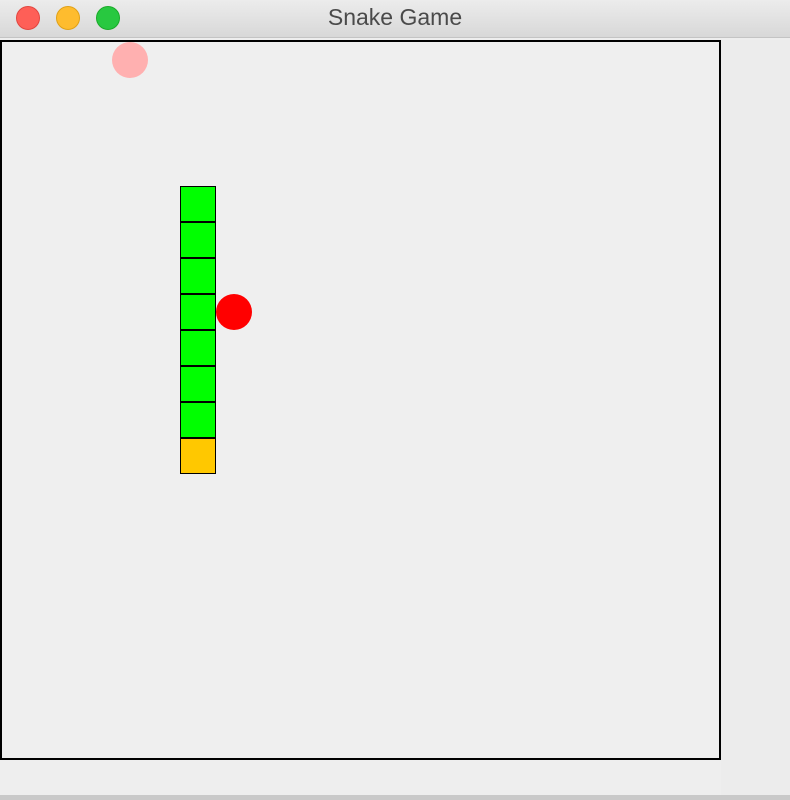 This screenshot has width=790, height=800. Describe the element at coordinates (130, 60) in the screenshot. I see `ghost-food-apple` at that location.